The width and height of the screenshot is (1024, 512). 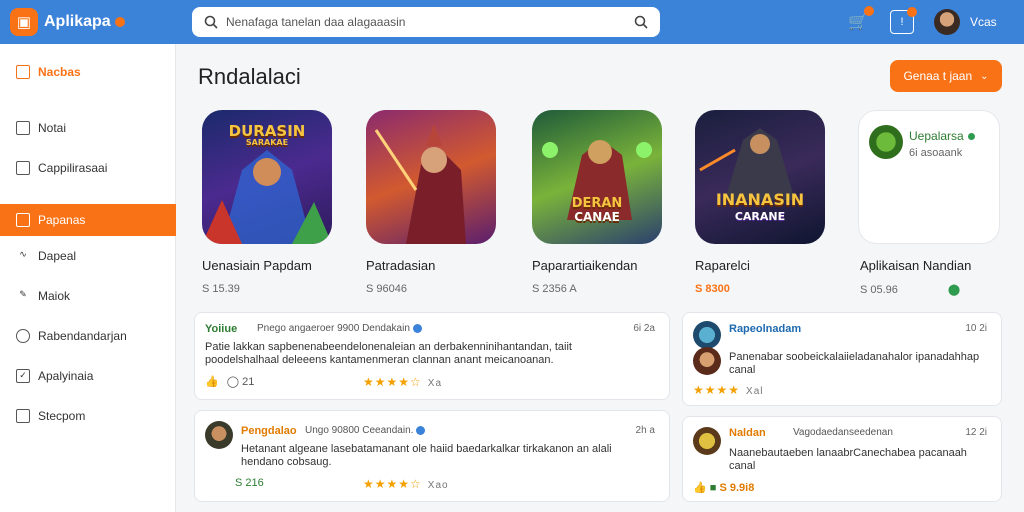 I want to click on reviewer-name: Pengdalao, so click(x=269, y=431).